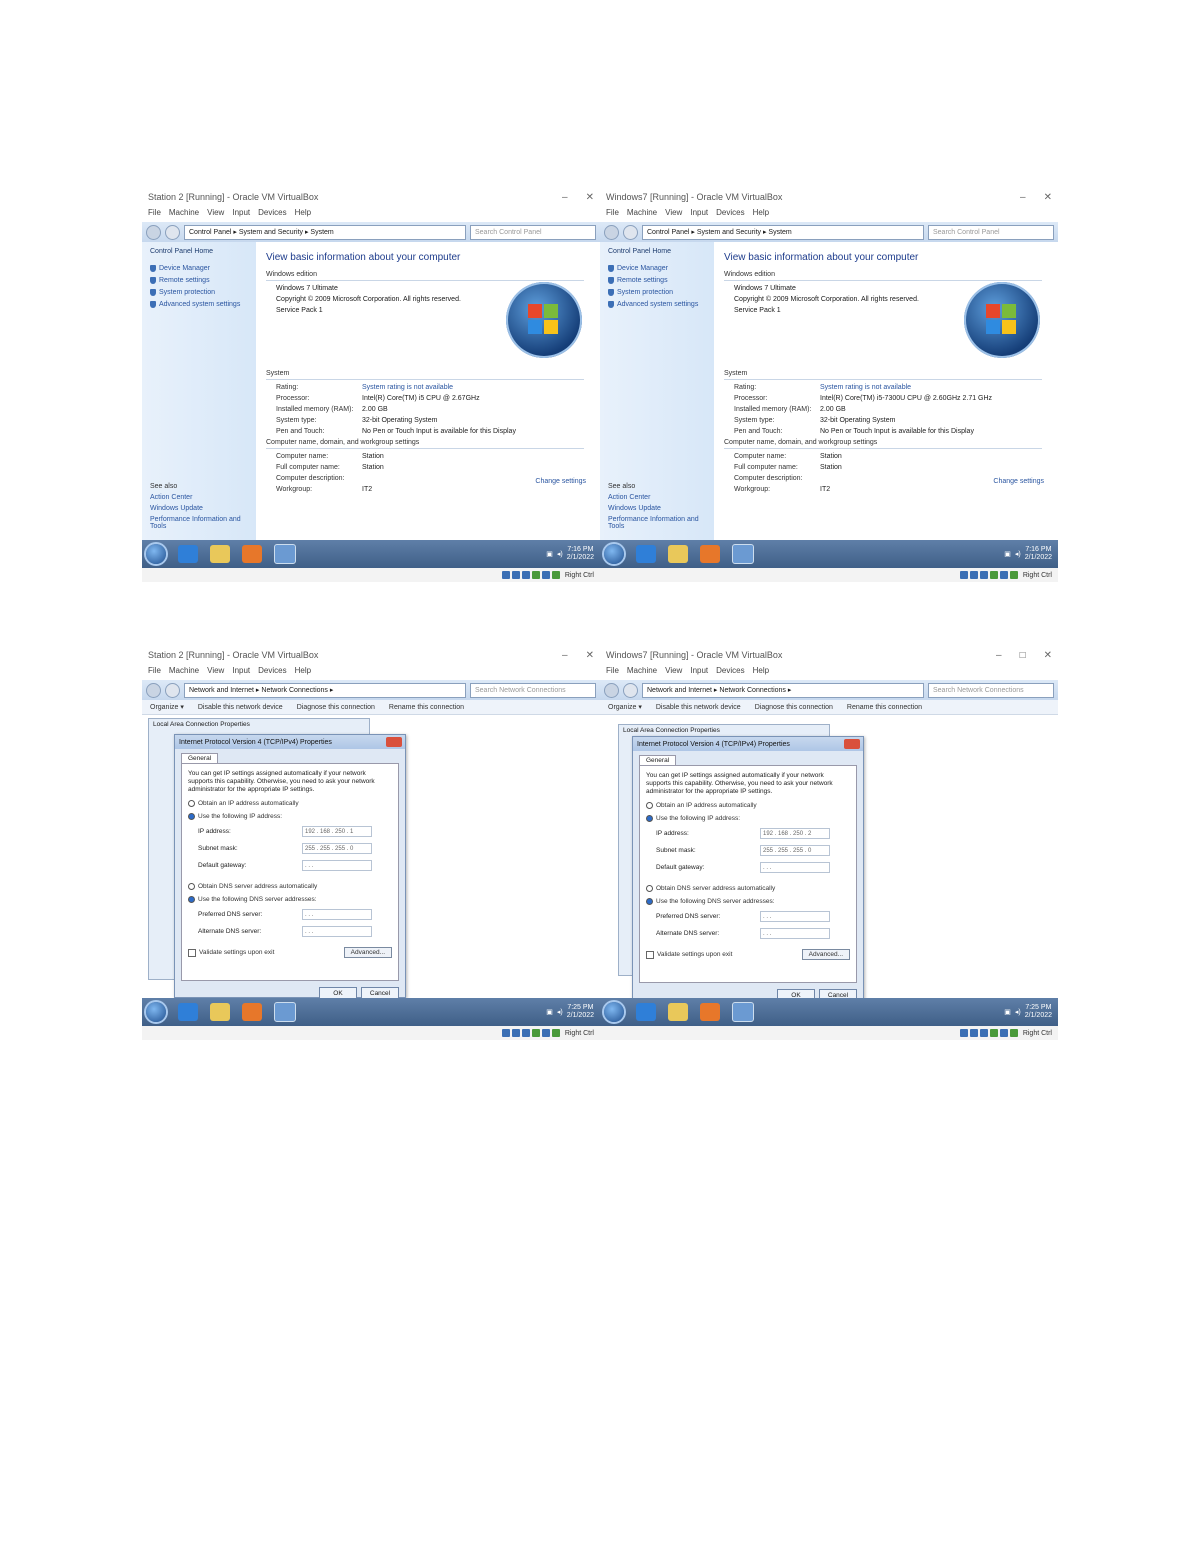 Image resolution: width=1200 pixels, height=1553 pixels. What do you see at coordinates (795, 833) in the screenshot?
I see `ip-address-field: 192 . 168 . 250 . 2` at bounding box center [795, 833].